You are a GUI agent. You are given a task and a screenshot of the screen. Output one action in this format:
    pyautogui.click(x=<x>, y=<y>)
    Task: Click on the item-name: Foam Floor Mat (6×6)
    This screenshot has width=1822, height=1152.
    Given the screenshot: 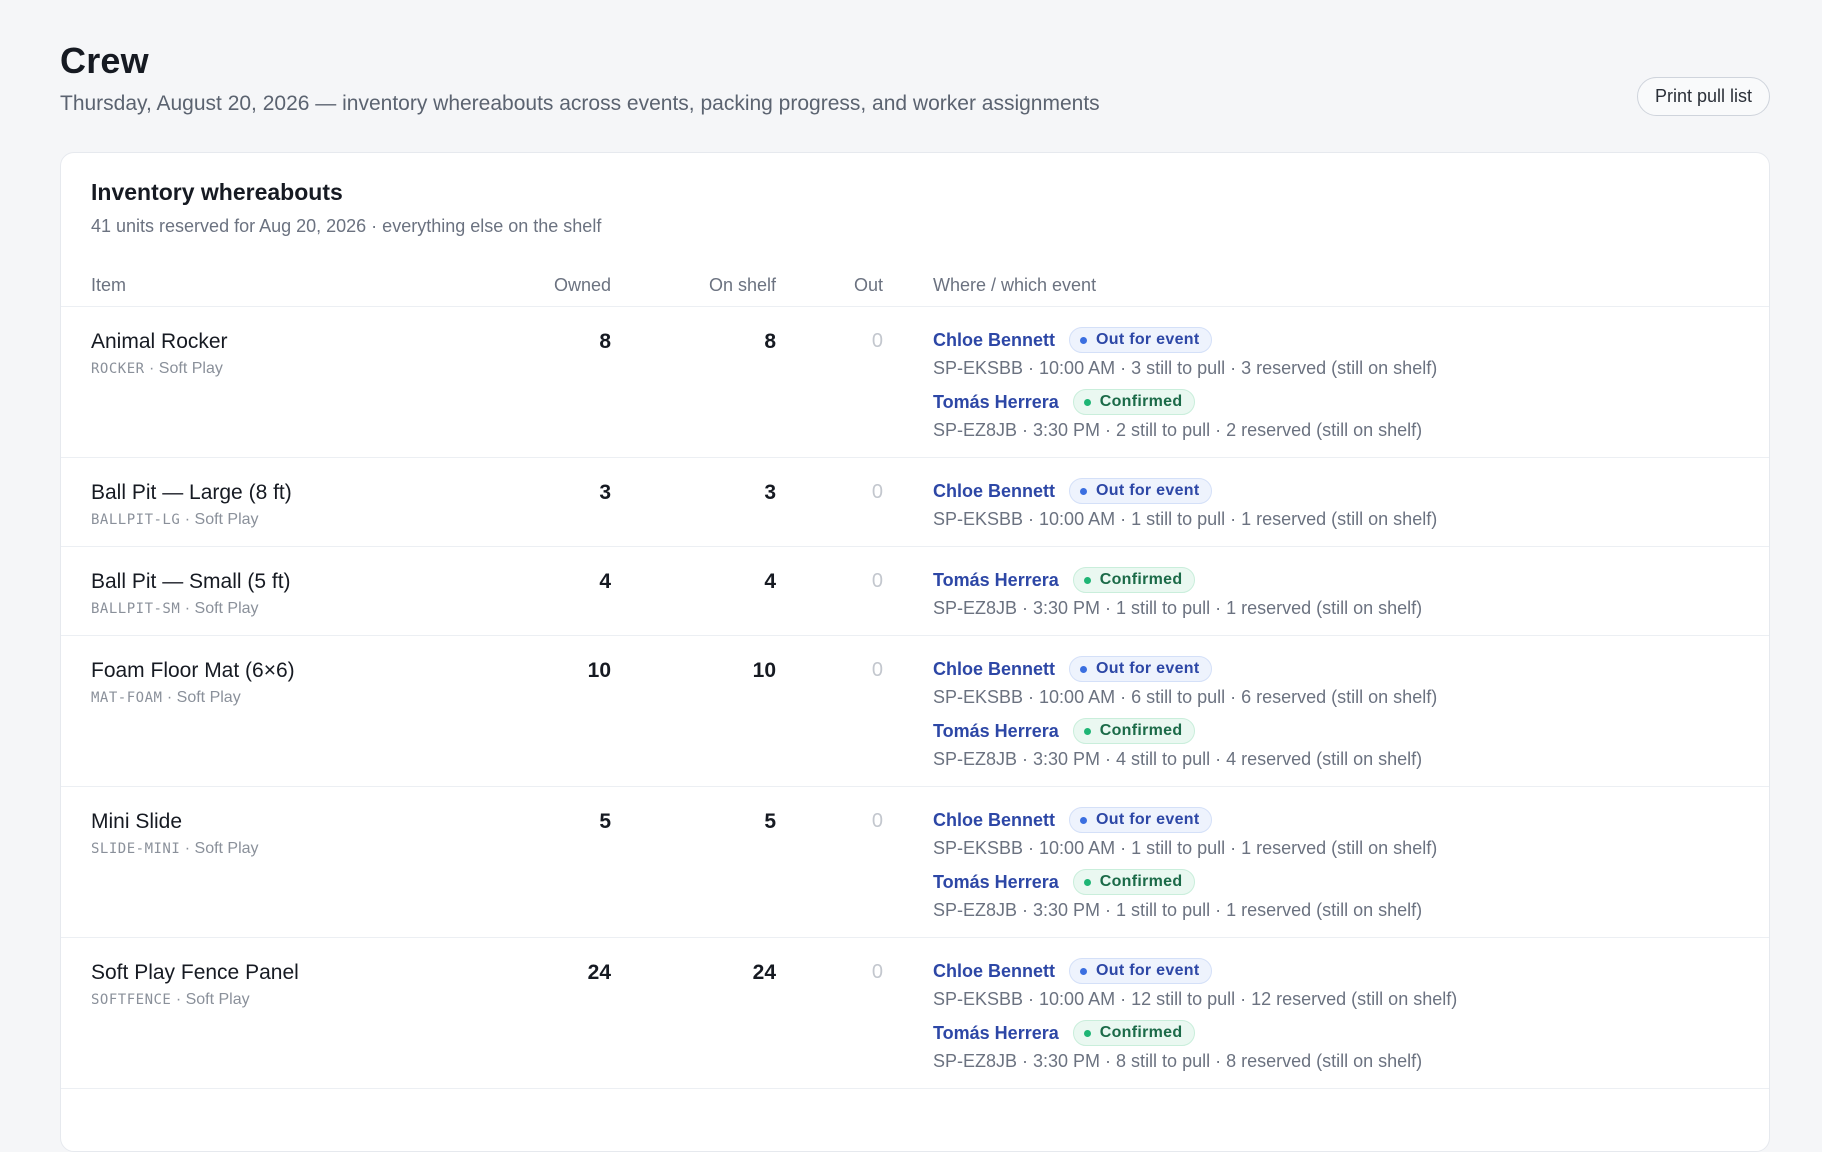 What is the action you would take?
    pyautogui.click(x=193, y=670)
    